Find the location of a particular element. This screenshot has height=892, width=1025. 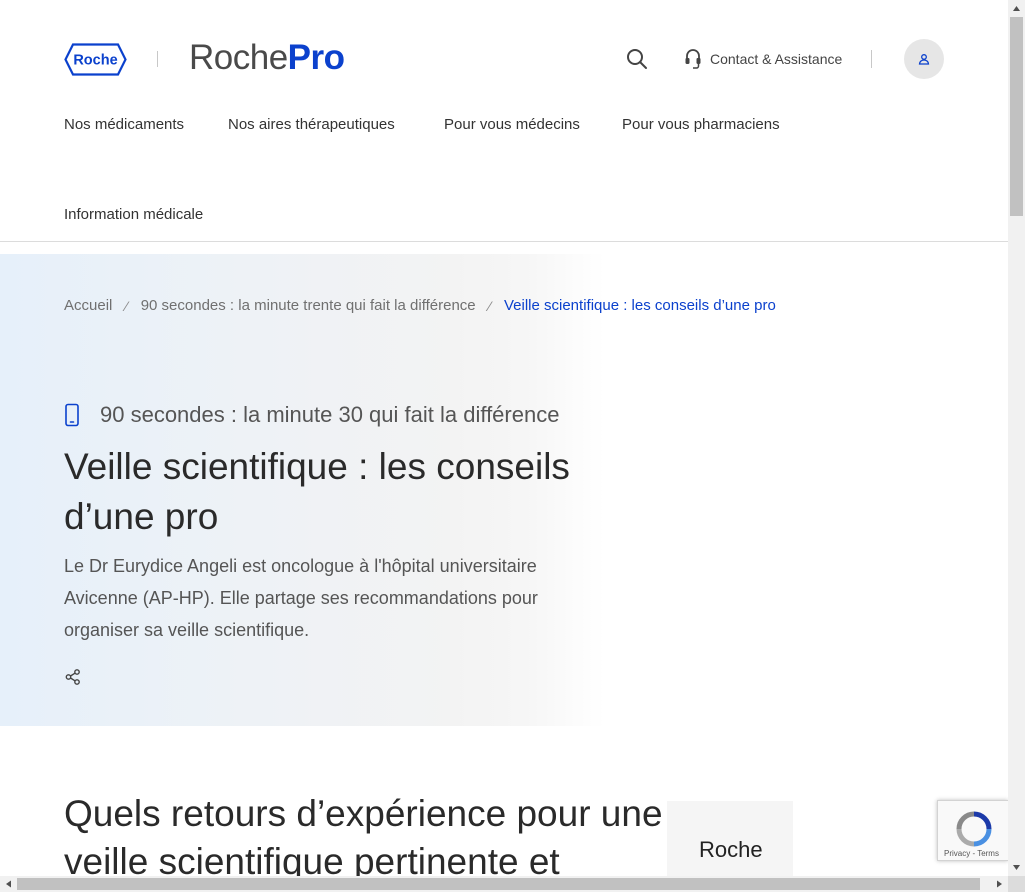

brand-name-part1: Roche is located at coordinates (238, 57).